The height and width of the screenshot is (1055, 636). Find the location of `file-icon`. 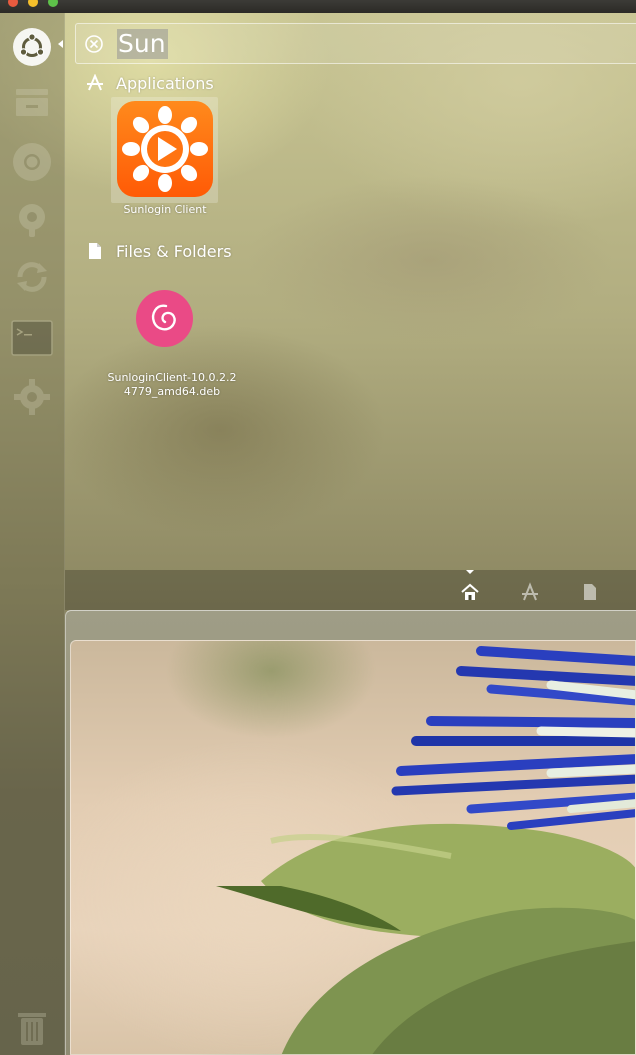

file-icon is located at coordinates (95, 251).